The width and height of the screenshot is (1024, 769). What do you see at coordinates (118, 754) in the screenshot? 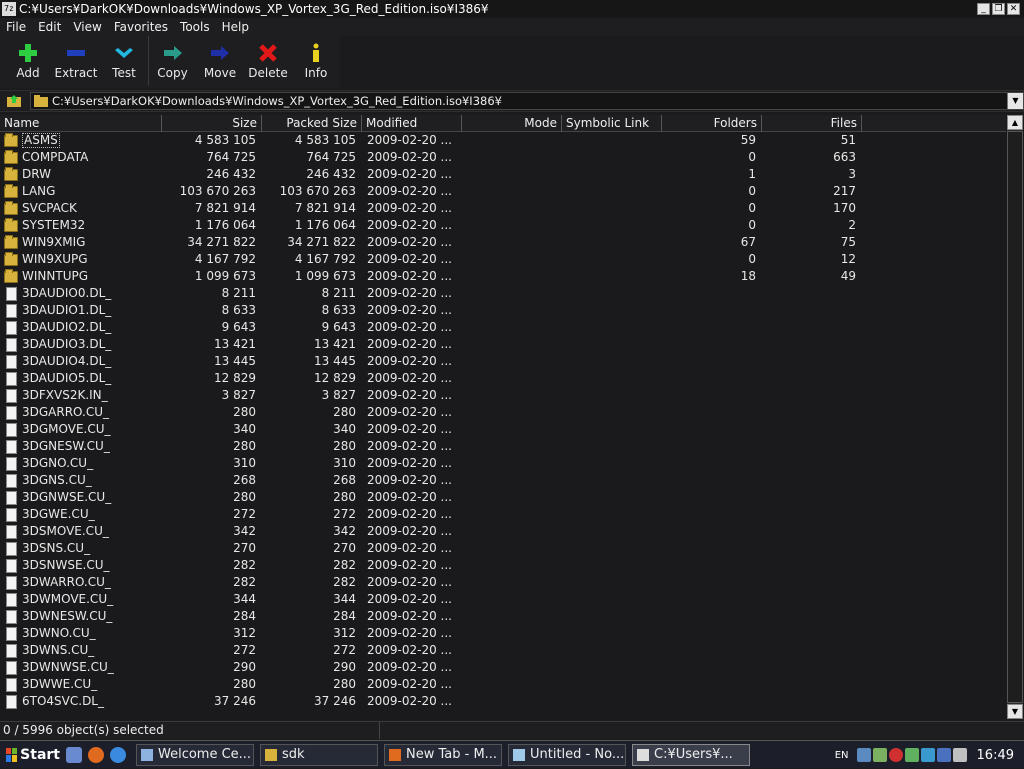
I see `internet-explorer-icon` at bounding box center [118, 754].